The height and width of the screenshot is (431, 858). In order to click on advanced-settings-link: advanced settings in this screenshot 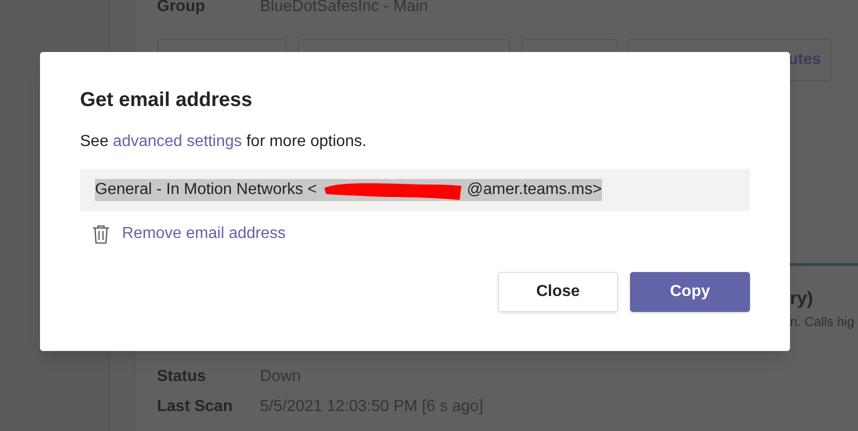, I will do `click(177, 141)`.